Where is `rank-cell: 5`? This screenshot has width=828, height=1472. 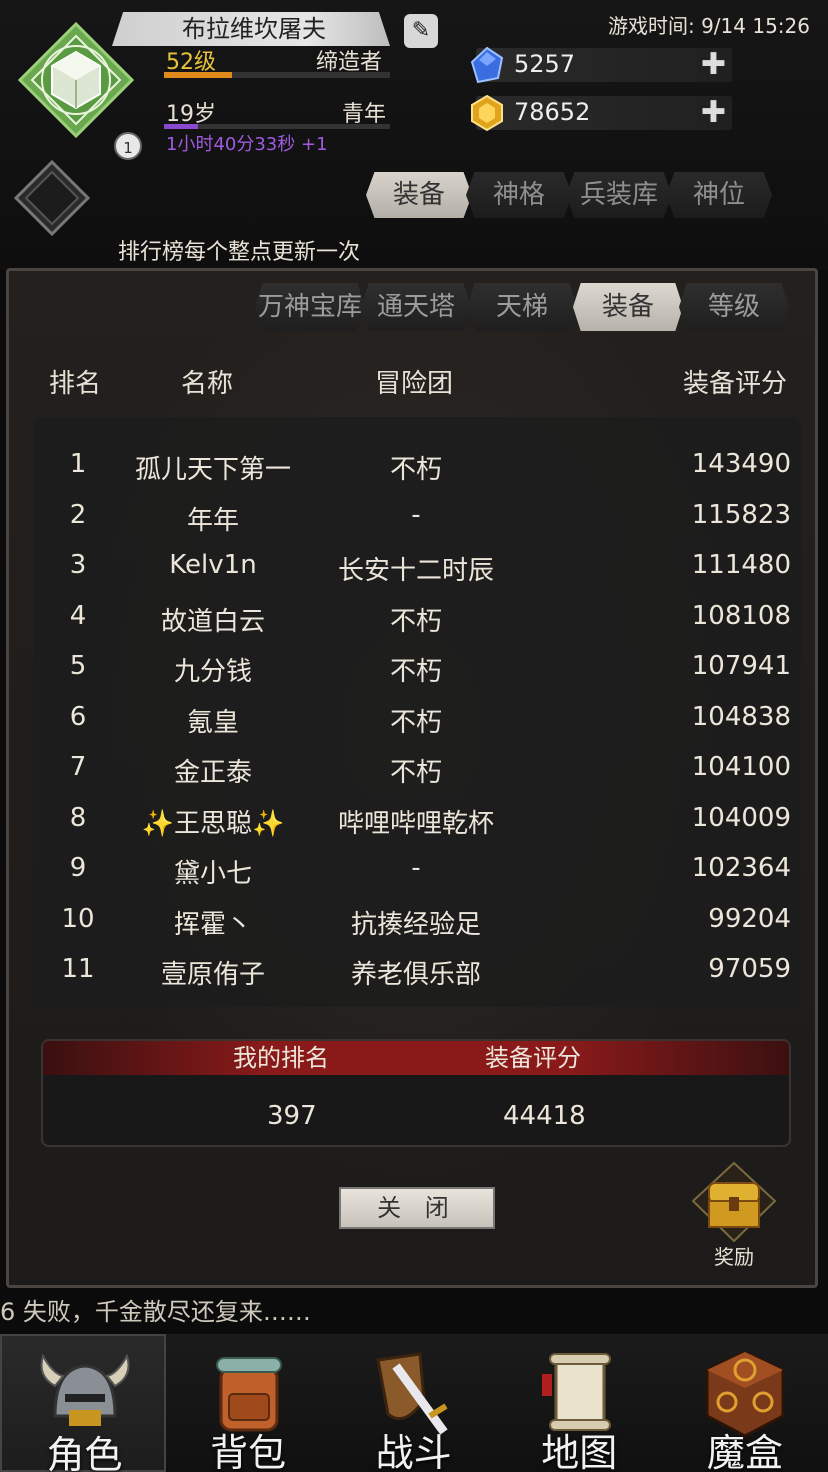 rank-cell: 5 is located at coordinates (78, 666).